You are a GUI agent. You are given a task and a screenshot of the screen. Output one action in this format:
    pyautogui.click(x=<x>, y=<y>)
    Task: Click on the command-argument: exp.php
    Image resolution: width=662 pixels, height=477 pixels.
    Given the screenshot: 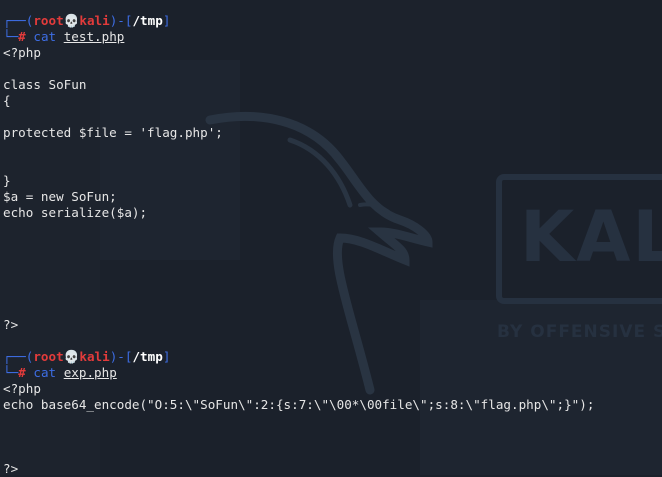 What is the action you would take?
    pyautogui.click(x=90, y=372)
    